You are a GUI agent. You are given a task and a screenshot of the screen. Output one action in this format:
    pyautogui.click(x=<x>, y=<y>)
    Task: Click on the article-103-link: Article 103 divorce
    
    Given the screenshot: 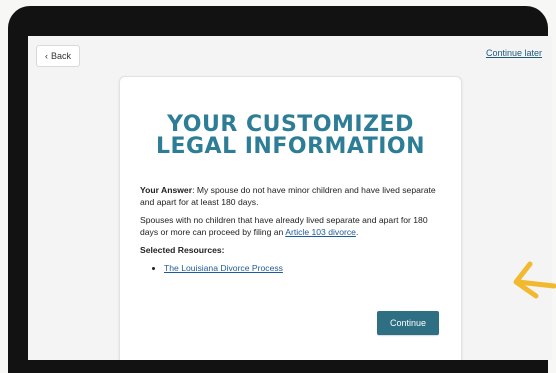 What is the action you would take?
    pyautogui.click(x=320, y=232)
    